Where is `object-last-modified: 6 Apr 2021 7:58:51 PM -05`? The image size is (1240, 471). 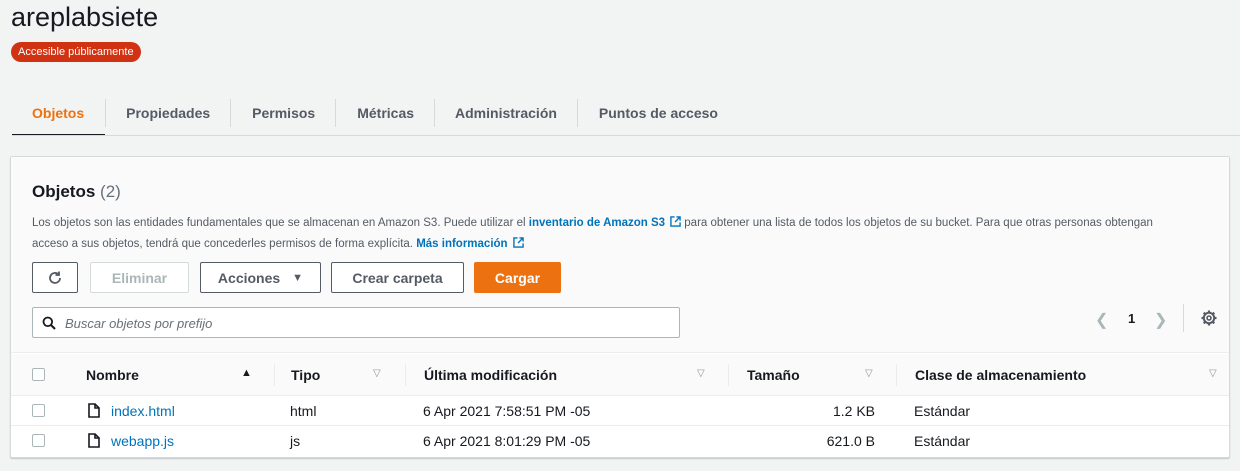
object-last-modified: 6 Apr 2021 7:58:51 PM -05 is located at coordinates (507, 411).